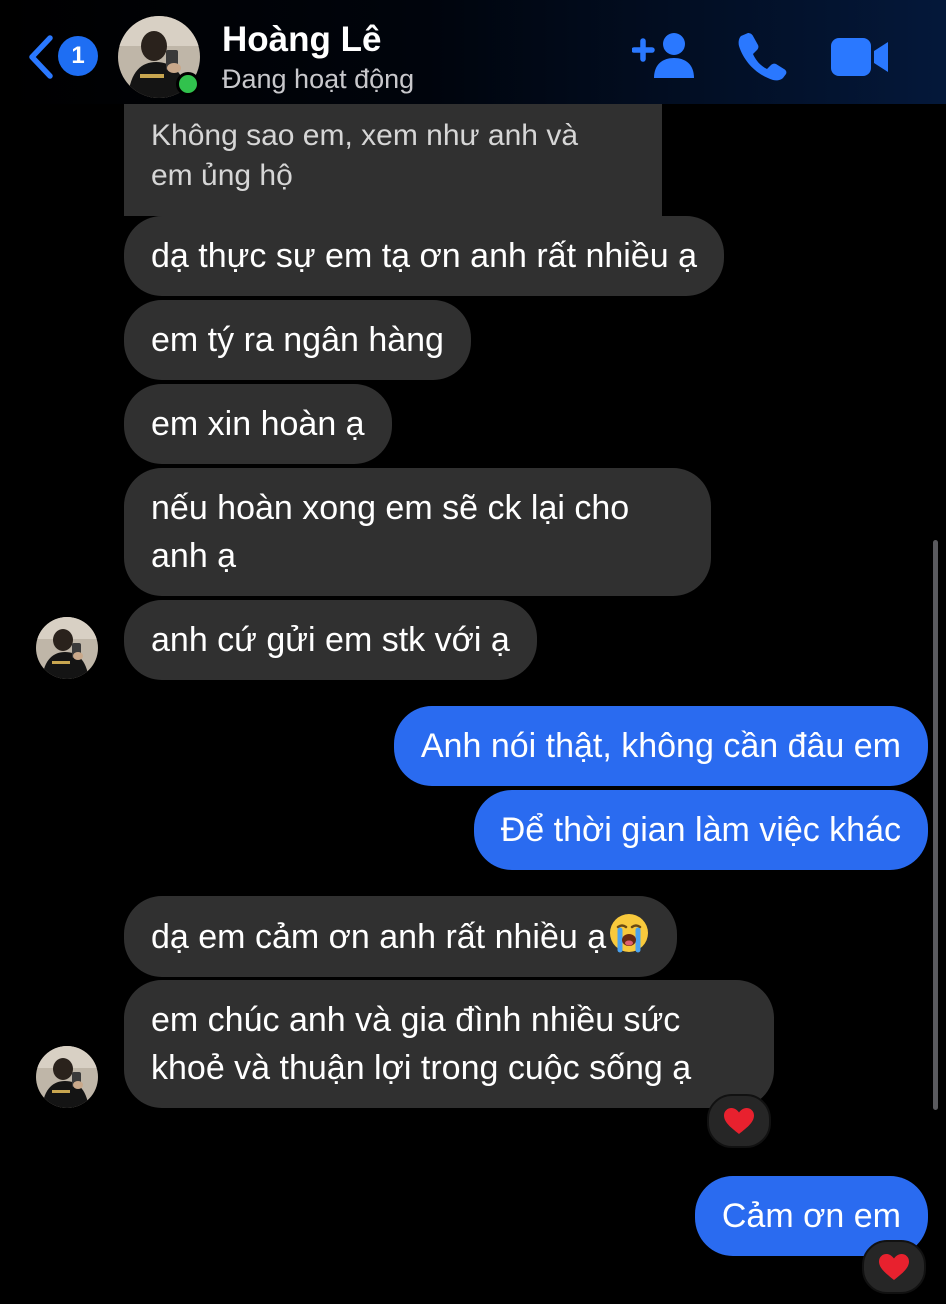 The width and height of the screenshot is (946, 1304). I want to click on message-bubble-incoming: dạ thực sự em tạ ơn anh rất nhiều ạ, so click(424, 256).